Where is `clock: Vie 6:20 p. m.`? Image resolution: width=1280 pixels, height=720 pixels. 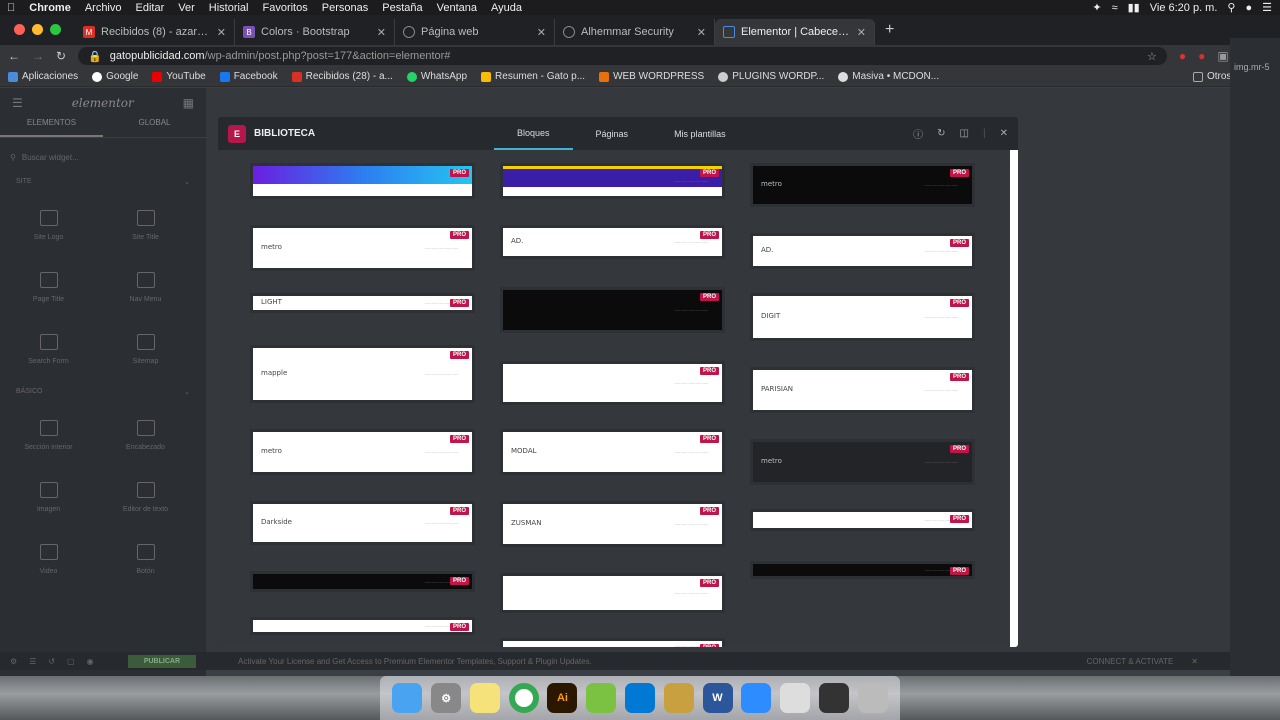
clock: Vie 6:20 p. m. is located at coordinates (1184, 8).